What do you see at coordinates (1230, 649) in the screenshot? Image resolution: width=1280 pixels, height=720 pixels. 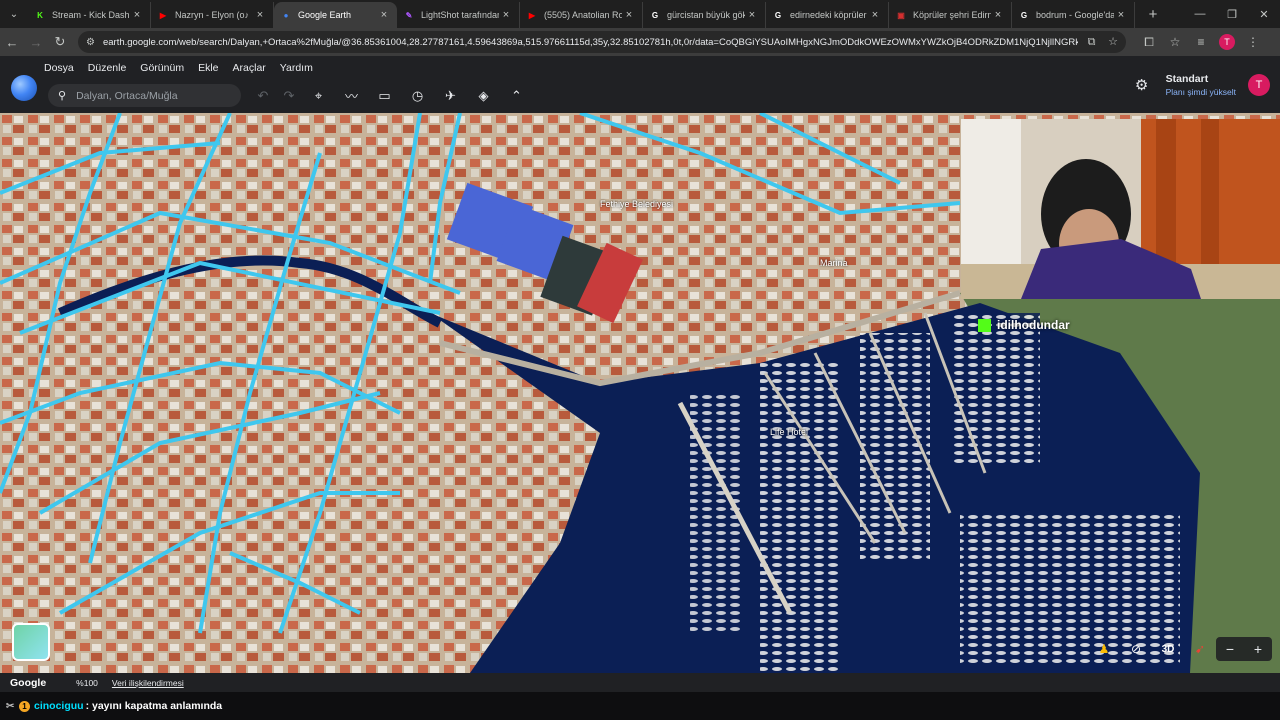 I see `zoom-out-icon: −` at bounding box center [1230, 649].